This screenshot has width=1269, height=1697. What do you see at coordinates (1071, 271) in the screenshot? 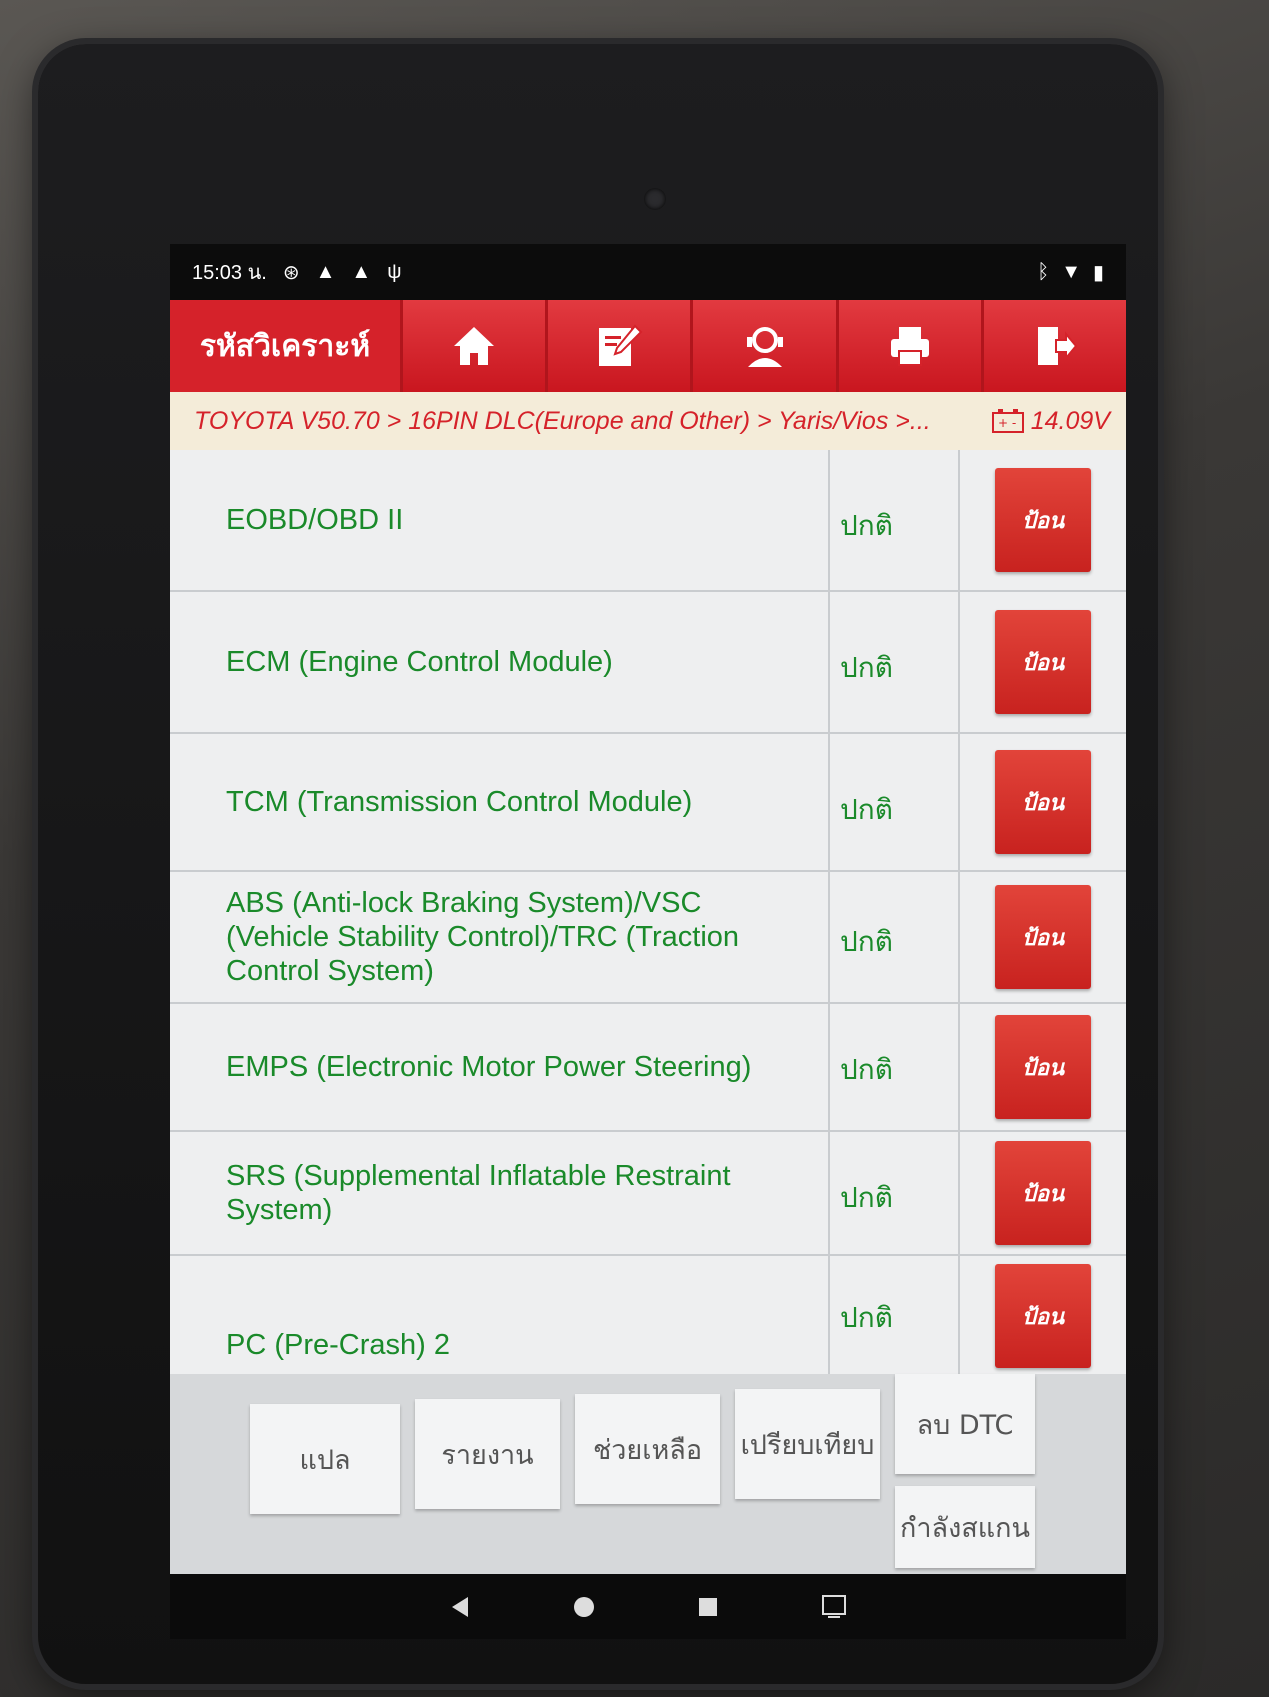
I see `wifi-icon: ▼` at bounding box center [1071, 271].